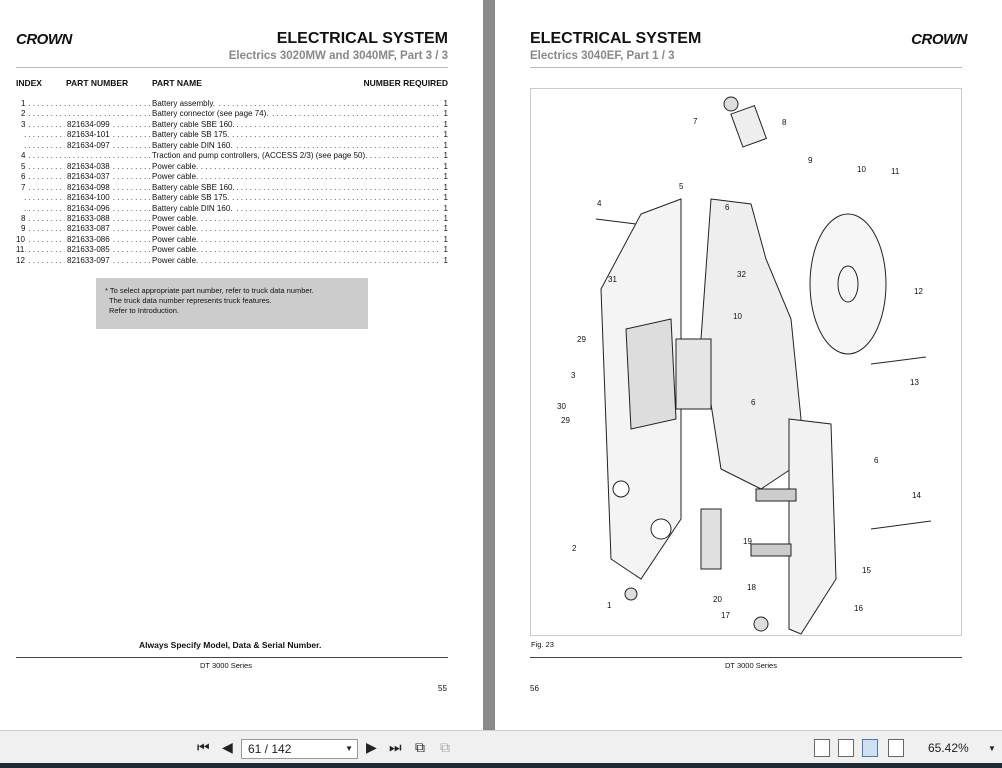 This screenshot has width=1002, height=768. I want to click on callout-number: 4, so click(599, 203).